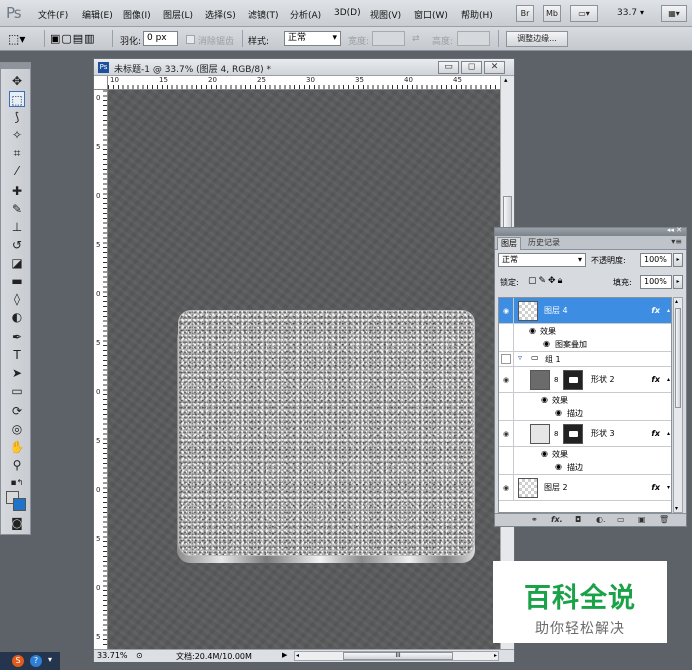 Image resolution: width=692 pixels, height=670 pixels. I want to click on marquee-preset-icon: ⬚▾, so click(16, 39).